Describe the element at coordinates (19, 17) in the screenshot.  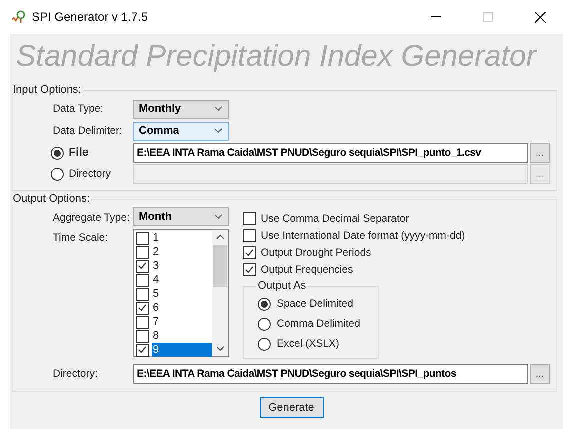
I see `app-logo-icon` at that location.